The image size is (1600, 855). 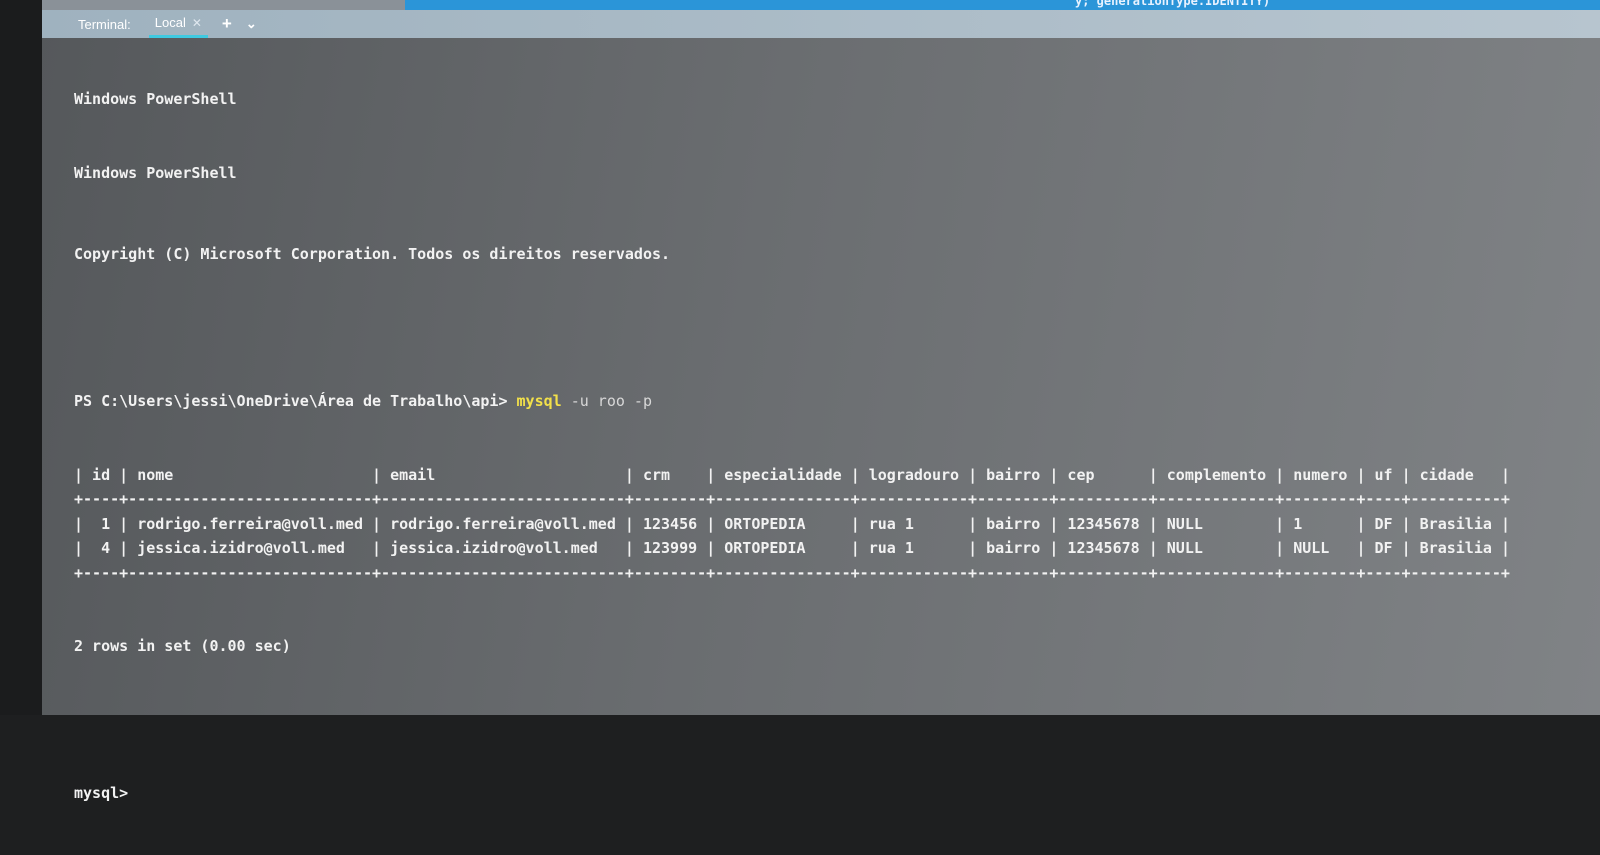 What do you see at coordinates (101, 474) in the screenshot?
I see `column-header: id` at bounding box center [101, 474].